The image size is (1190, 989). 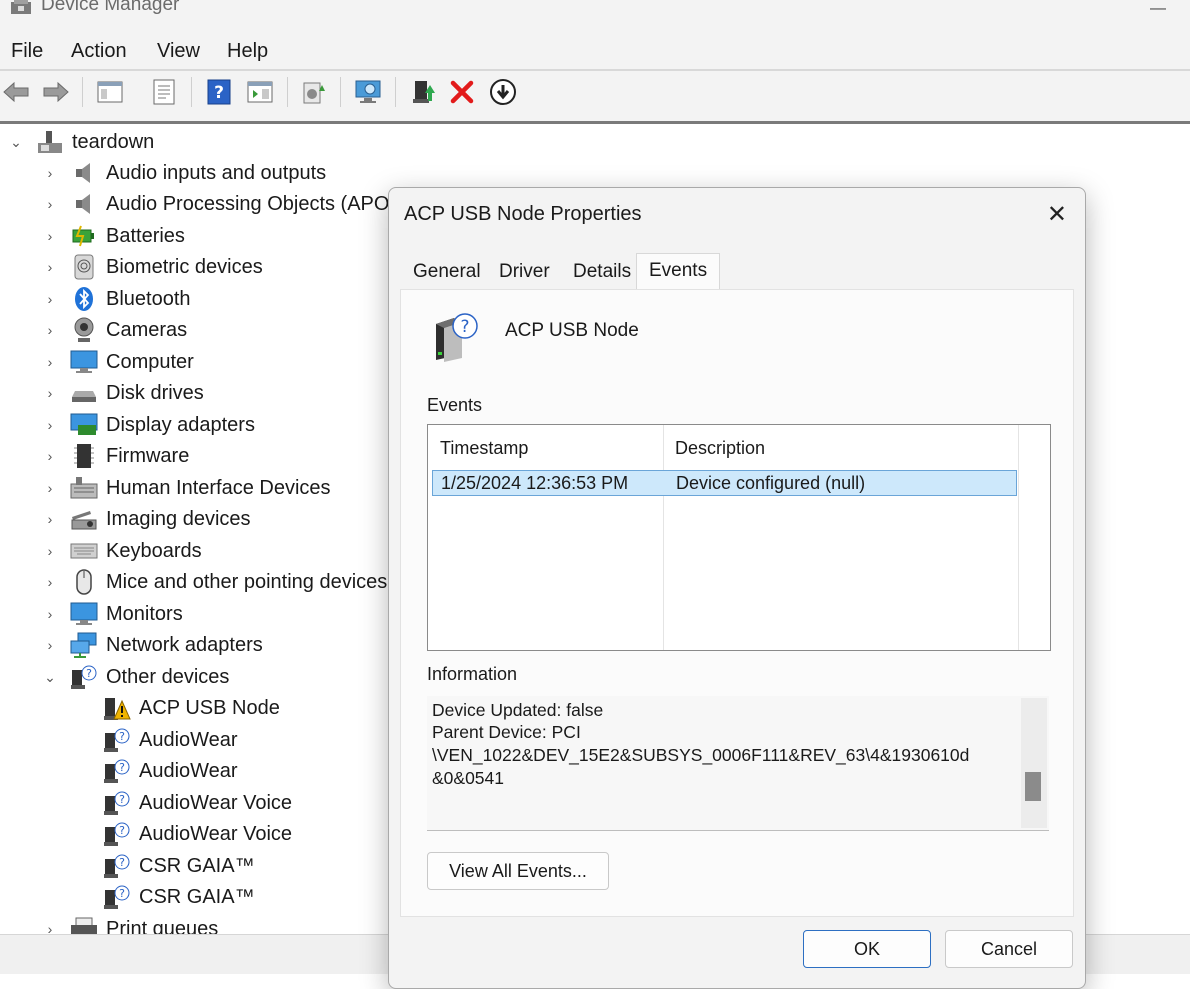 I want to click on column-header-description: Description, so click(x=720, y=448).